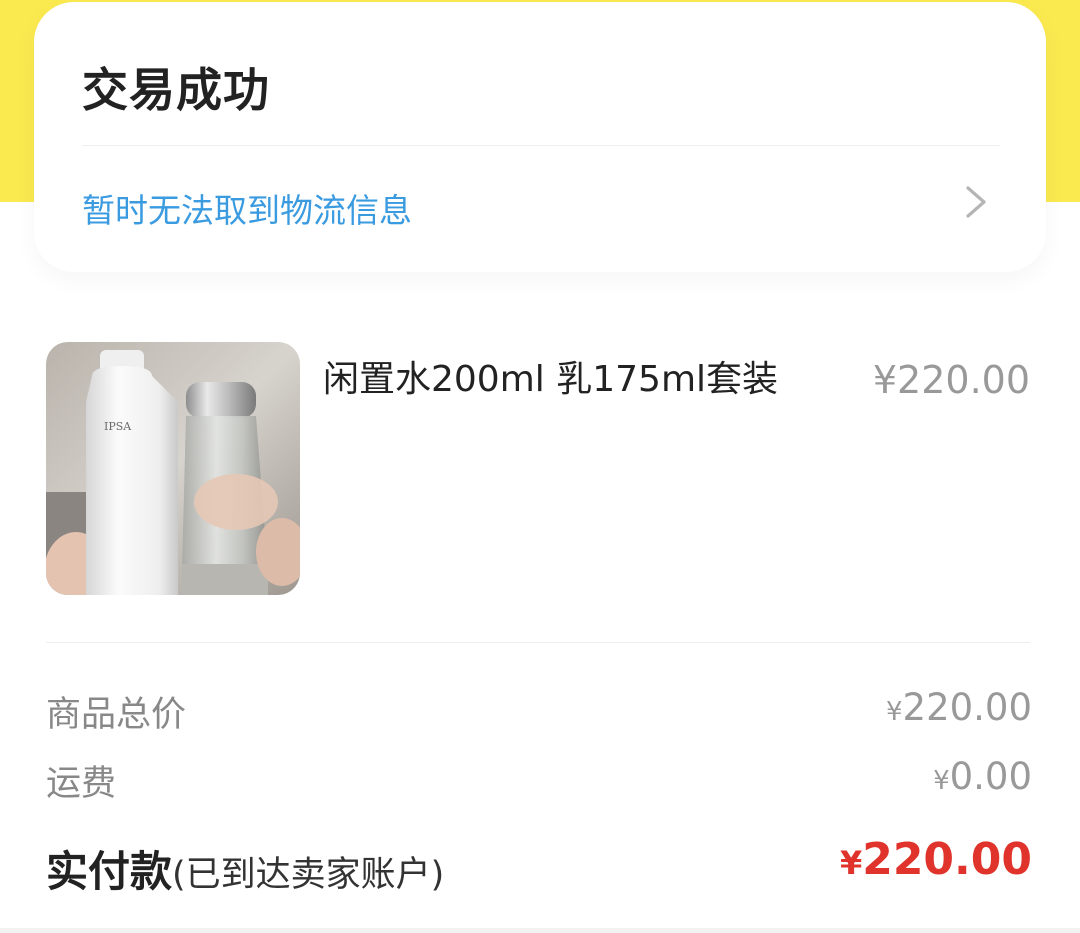 The width and height of the screenshot is (1080, 933). What do you see at coordinates (247, 210) in the screenshot?
I see `logistics-info-text: 暂时无法取到物流信息` at bounding box center [247, 210].